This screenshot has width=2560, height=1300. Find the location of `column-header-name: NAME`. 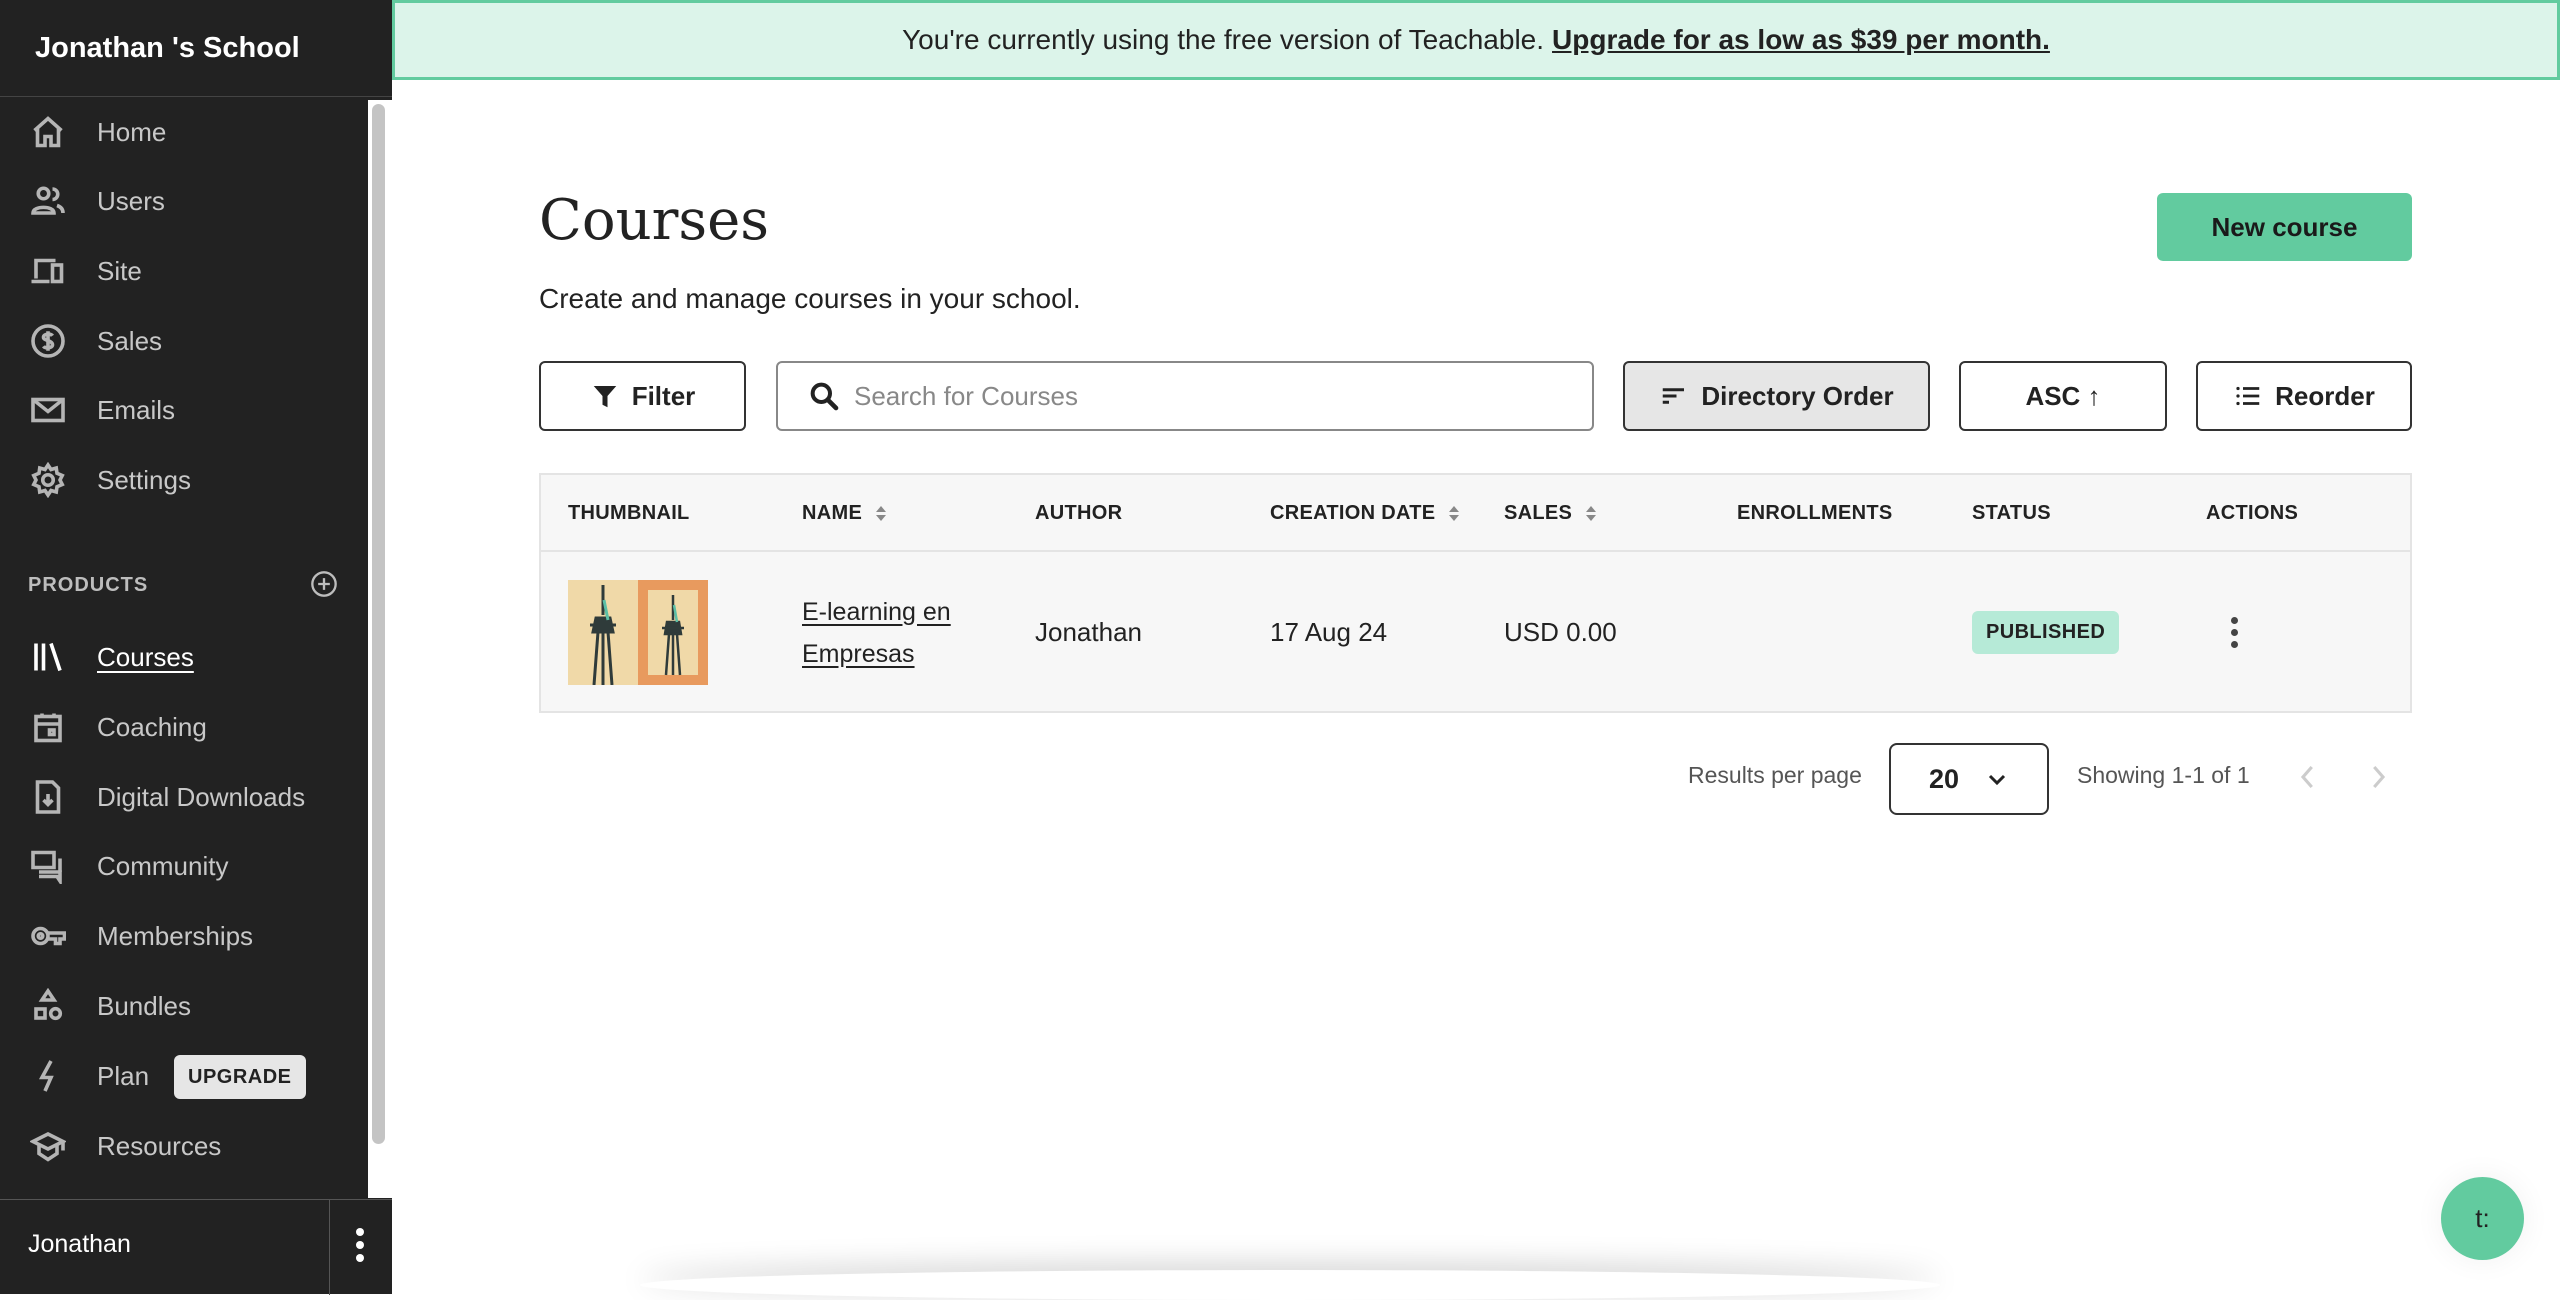

column-header-name: NAME is located at coordinates (844, 513).